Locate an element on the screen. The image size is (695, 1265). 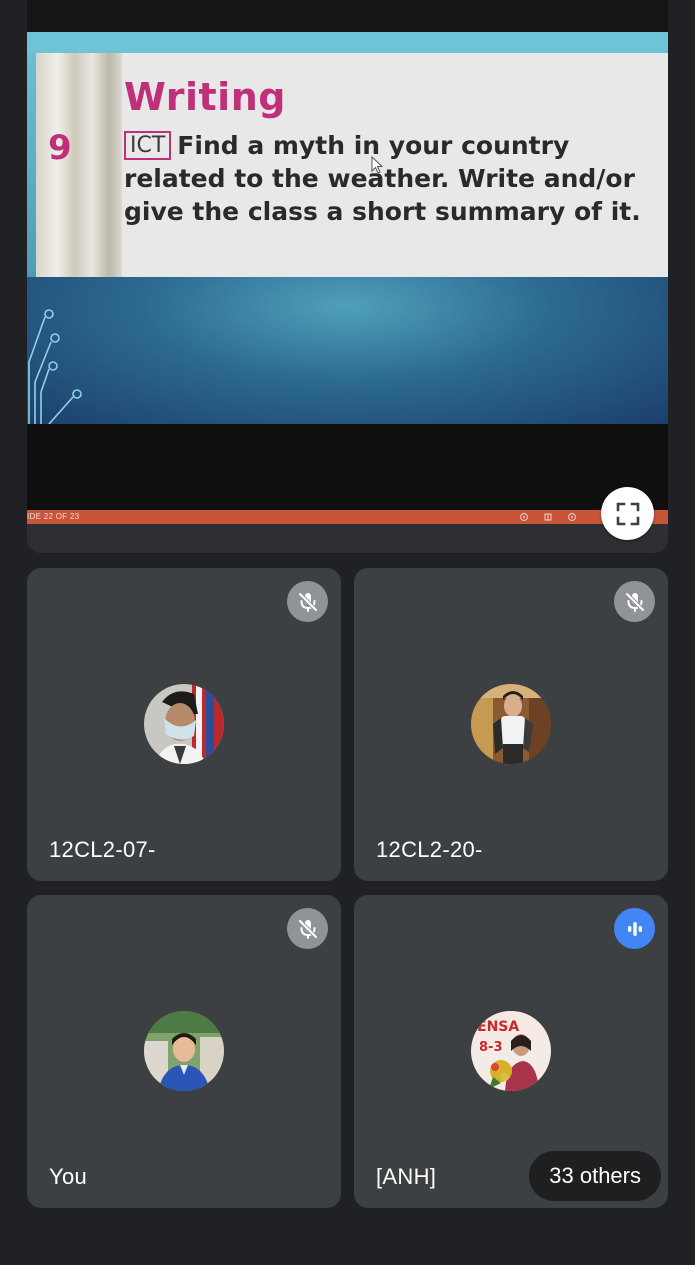
next-slide-icon is located at coordinates (572, 517).